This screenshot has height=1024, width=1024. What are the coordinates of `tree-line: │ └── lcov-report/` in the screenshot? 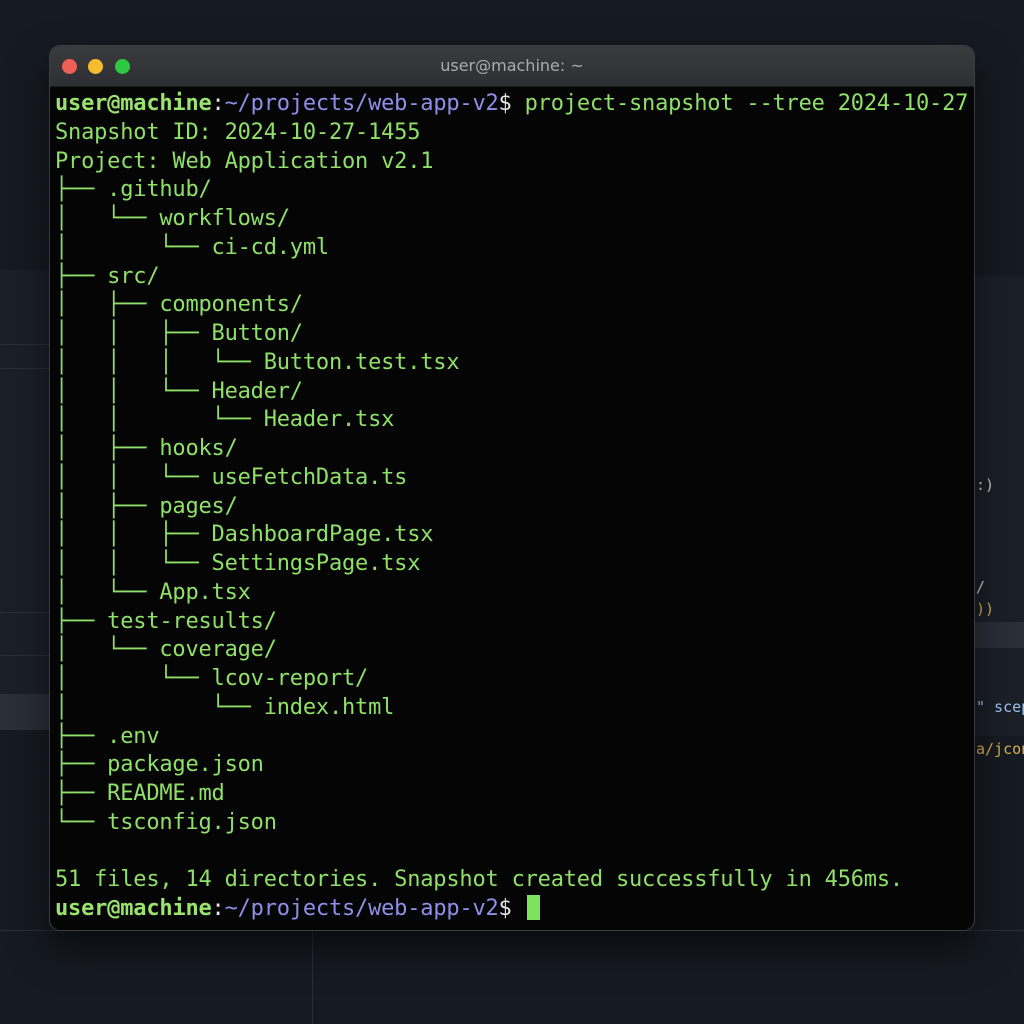 It's located at (212, 678).